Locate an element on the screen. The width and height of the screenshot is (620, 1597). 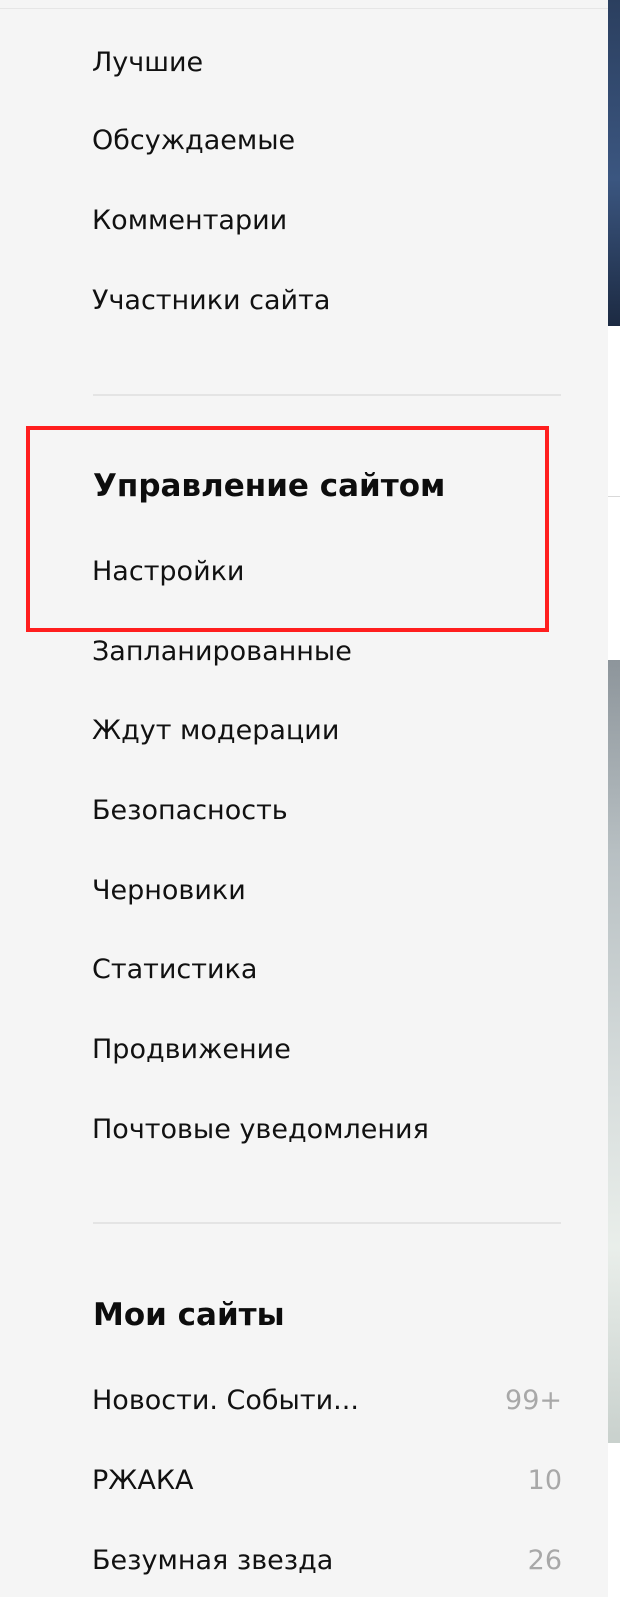
menu-item-site-members: Участники сайта is located at coordinates (327, 300).